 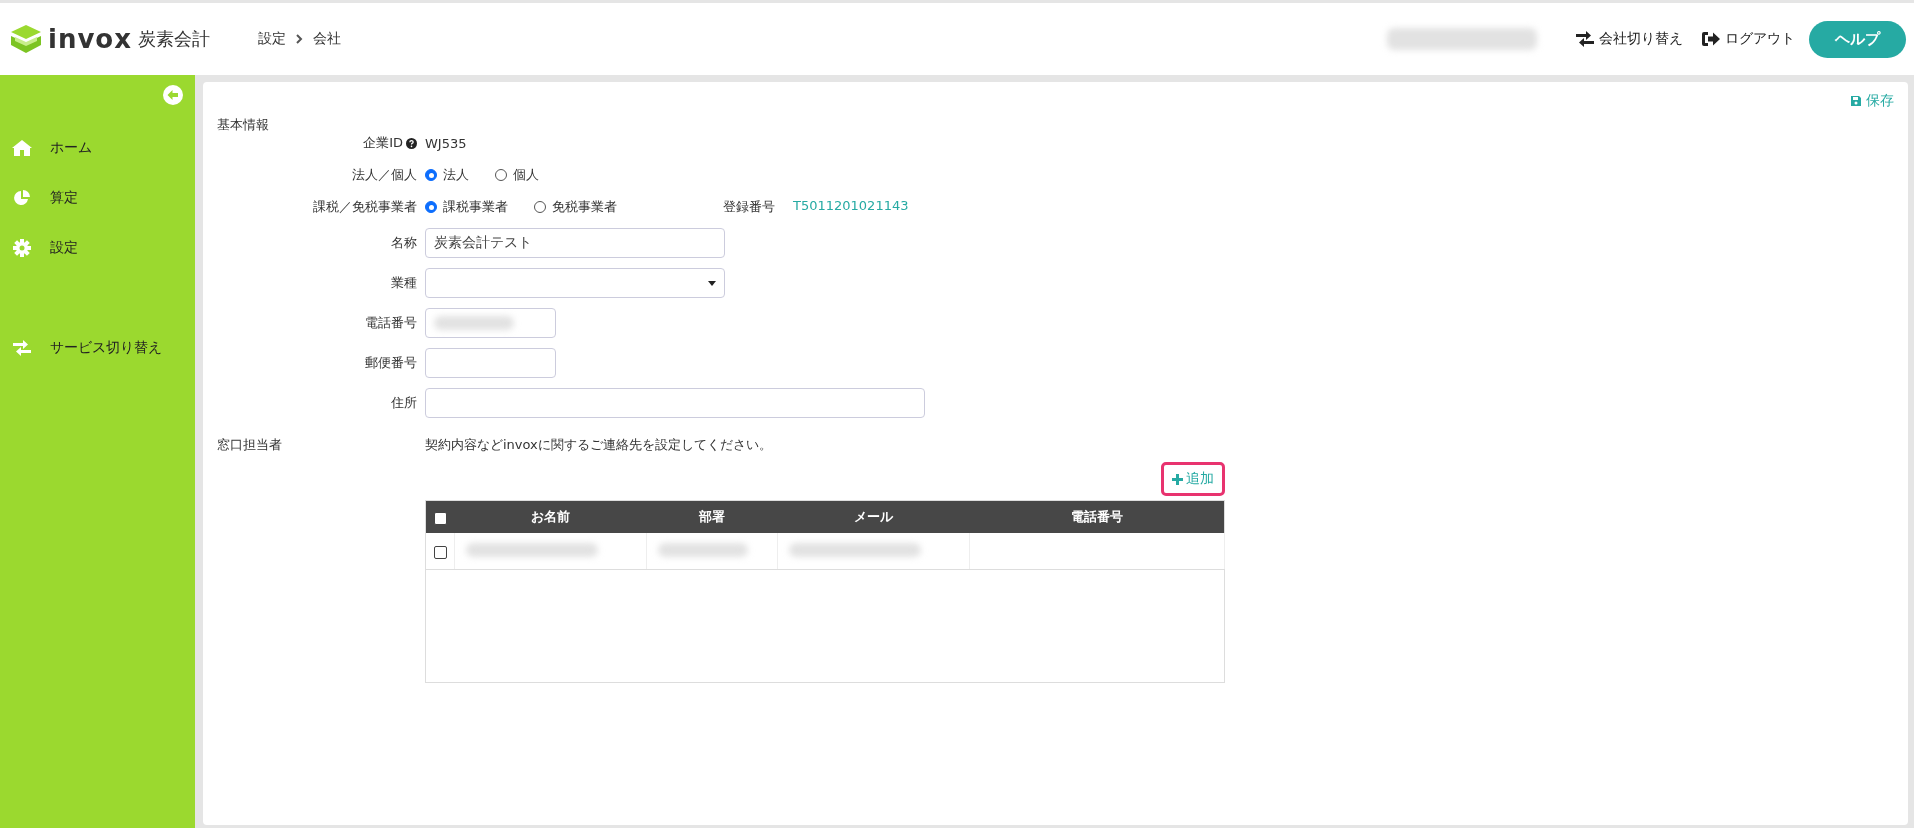 I want to click on section-title: 窓口担当者, so click(x=250, y=445).